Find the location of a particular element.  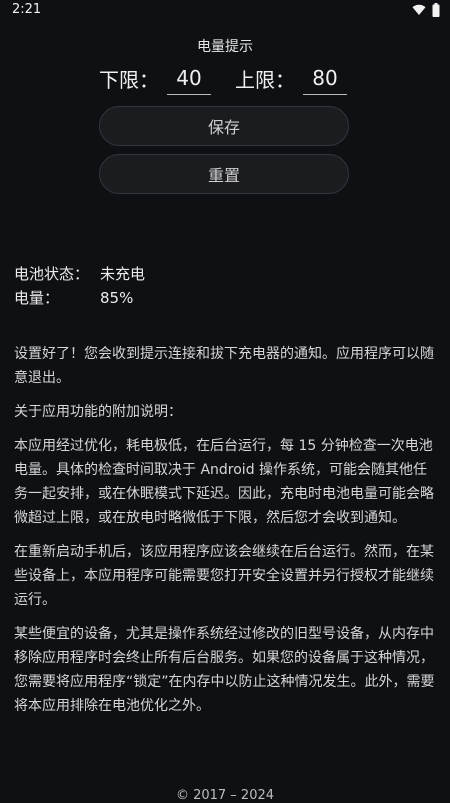

status-time: 2:21 is located at coordinates (27, 9).